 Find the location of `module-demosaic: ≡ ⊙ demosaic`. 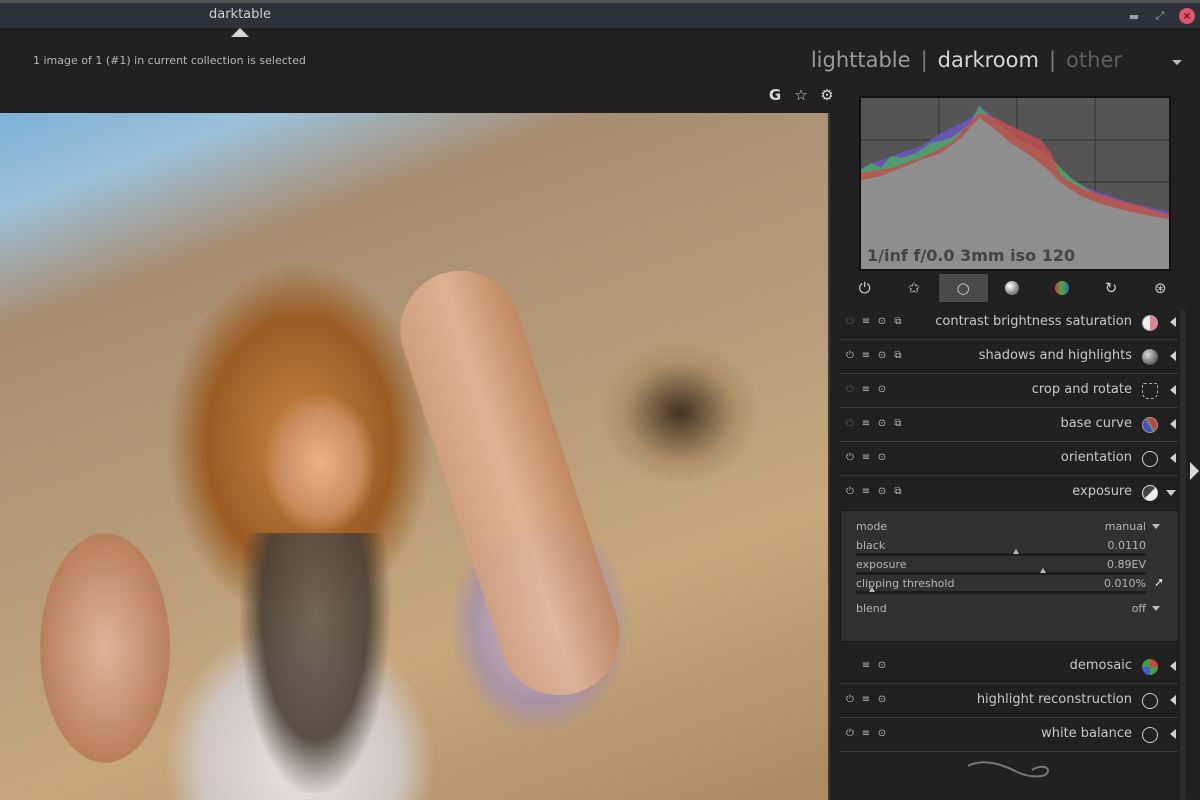

module-demosaic: ≡ ⊙ demosaic is located at coordinates (1009, 667).